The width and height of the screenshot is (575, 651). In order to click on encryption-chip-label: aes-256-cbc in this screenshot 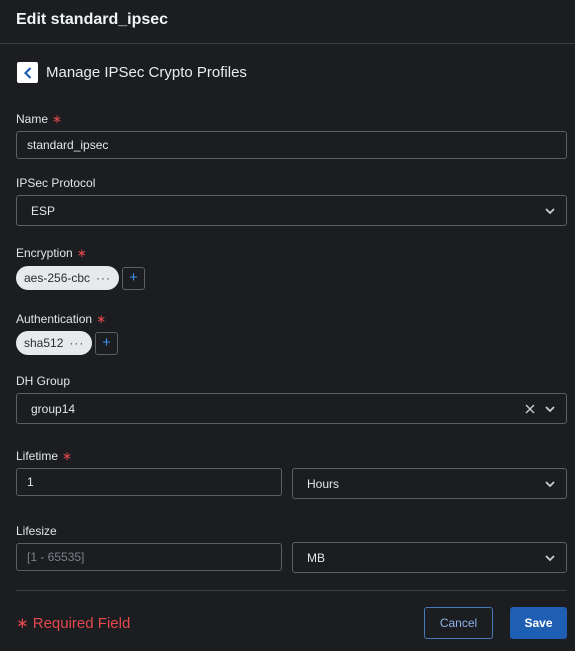, I will do `click(57, 278)`.